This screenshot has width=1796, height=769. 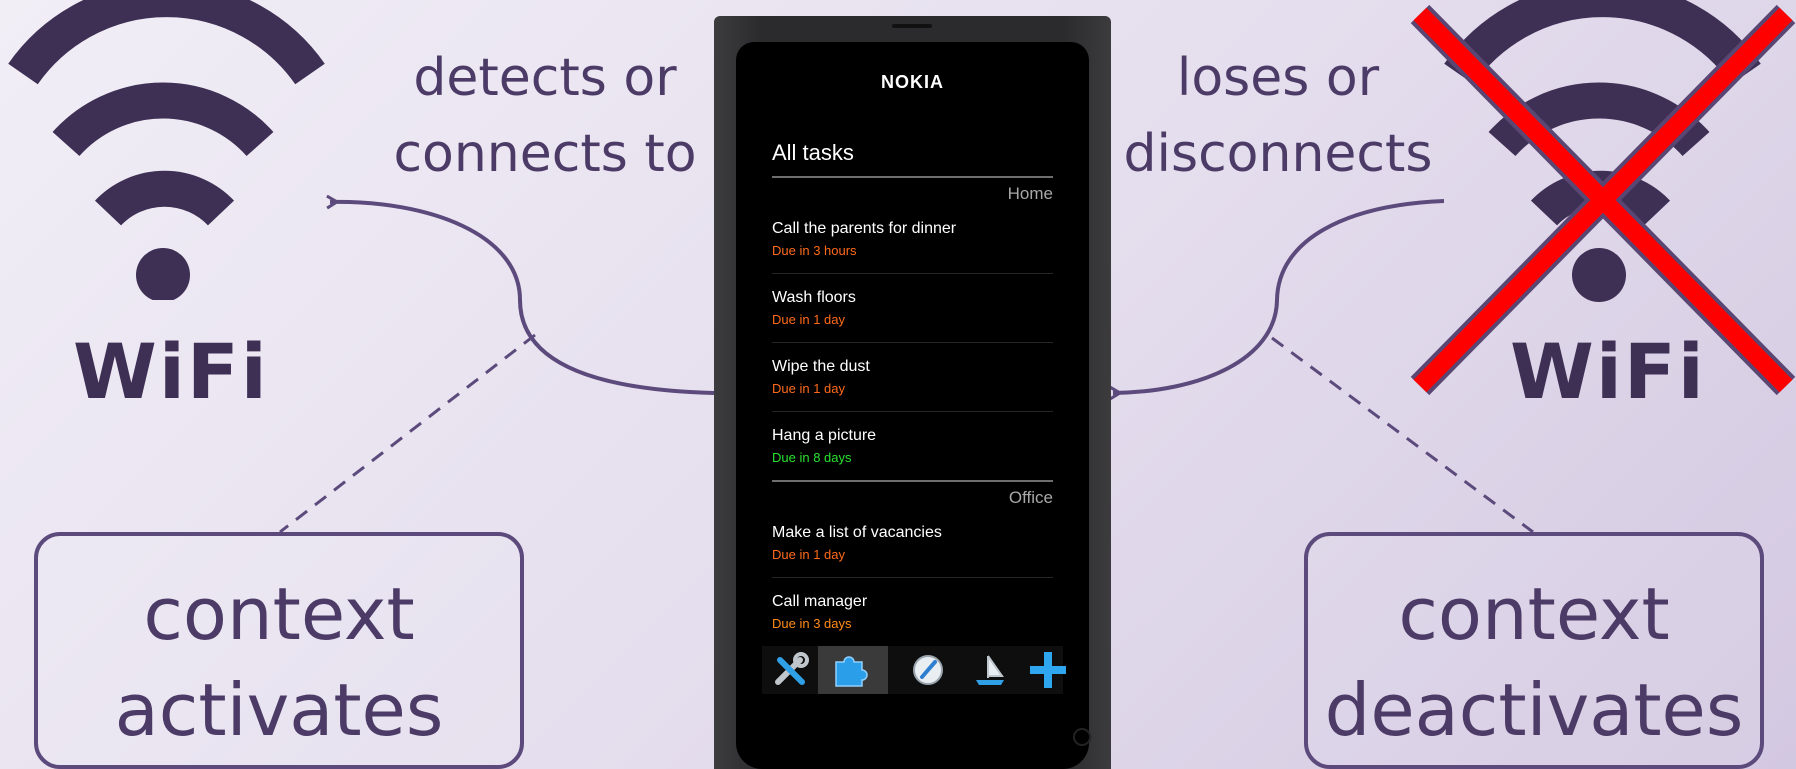 What do you see at coordinates (912, 82) in the screenshot?
I see `brand-logo: NOKIA` at bounding box center [912, 82].